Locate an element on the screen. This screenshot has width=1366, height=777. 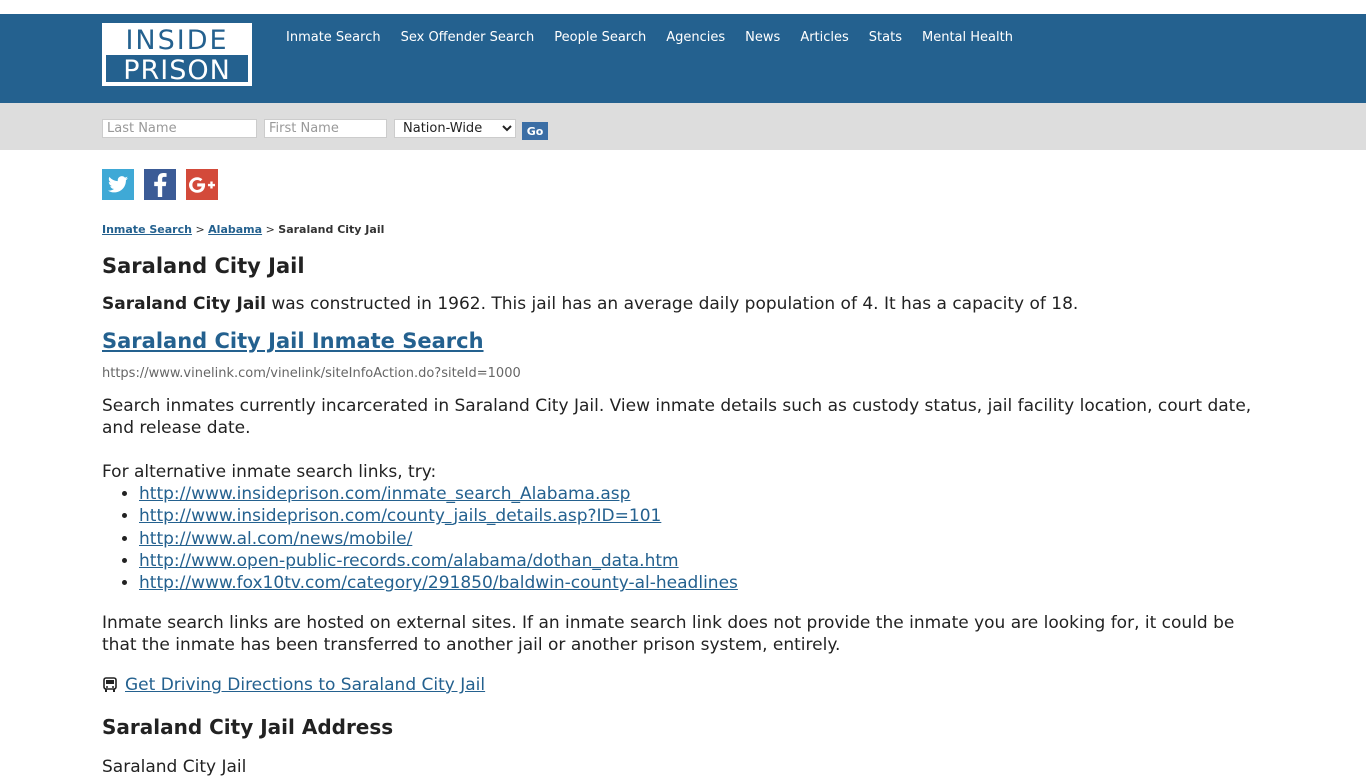
twitter-icon is located at coordinates (118, 184).